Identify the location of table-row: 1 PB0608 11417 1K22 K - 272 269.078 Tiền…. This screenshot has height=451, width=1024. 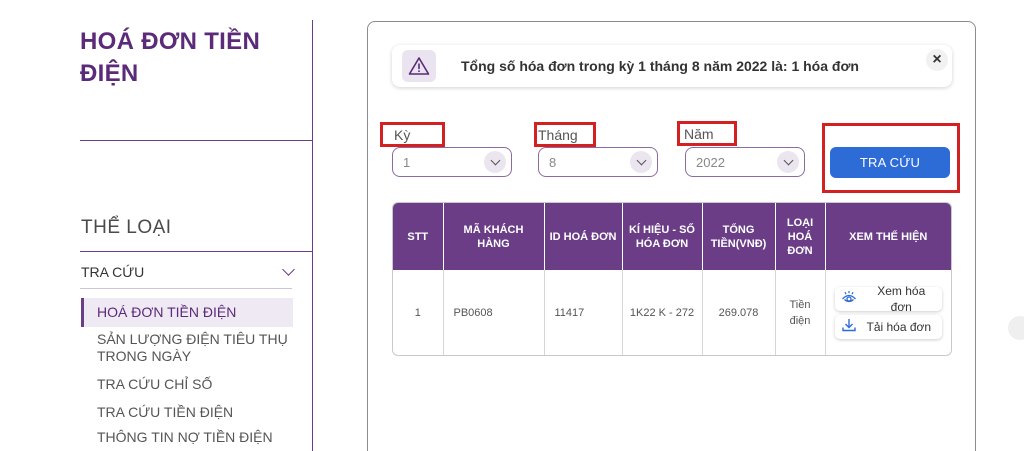
(672, 312).